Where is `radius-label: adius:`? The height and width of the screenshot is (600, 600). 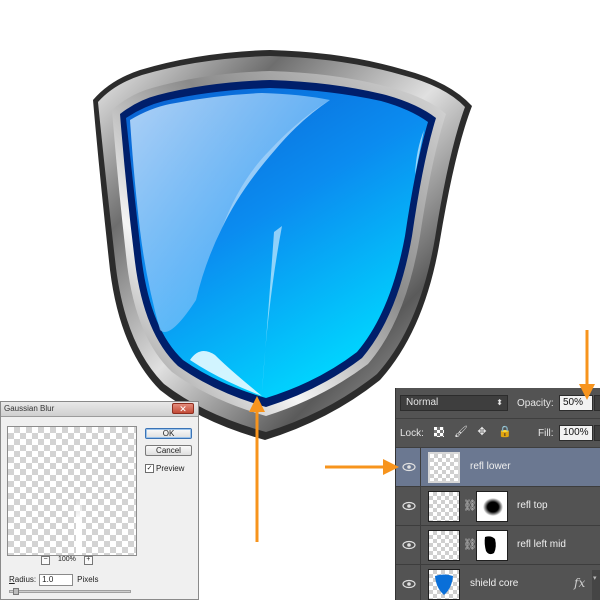
radius-label: adius: is located at coordinates (25, 580).